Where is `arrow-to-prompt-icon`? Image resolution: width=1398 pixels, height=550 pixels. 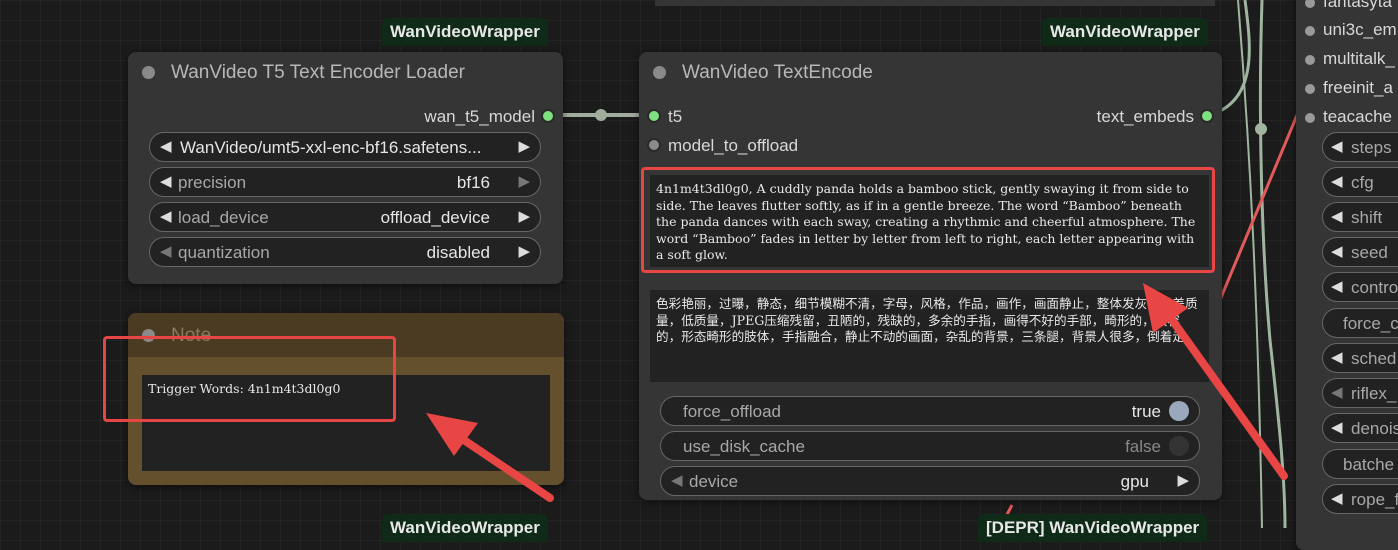
arrow-to-prompt-icon is located at coordinates (1215, 381).